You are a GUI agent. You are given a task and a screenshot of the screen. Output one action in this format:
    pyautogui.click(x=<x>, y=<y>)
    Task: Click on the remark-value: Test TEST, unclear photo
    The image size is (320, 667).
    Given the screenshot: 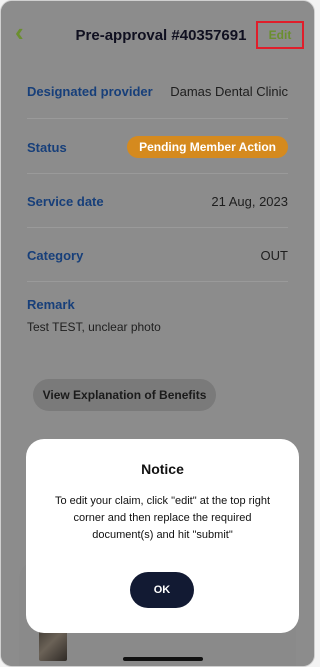 What is the action you would take?
    pyautogui.click(x=94, y=327)
    